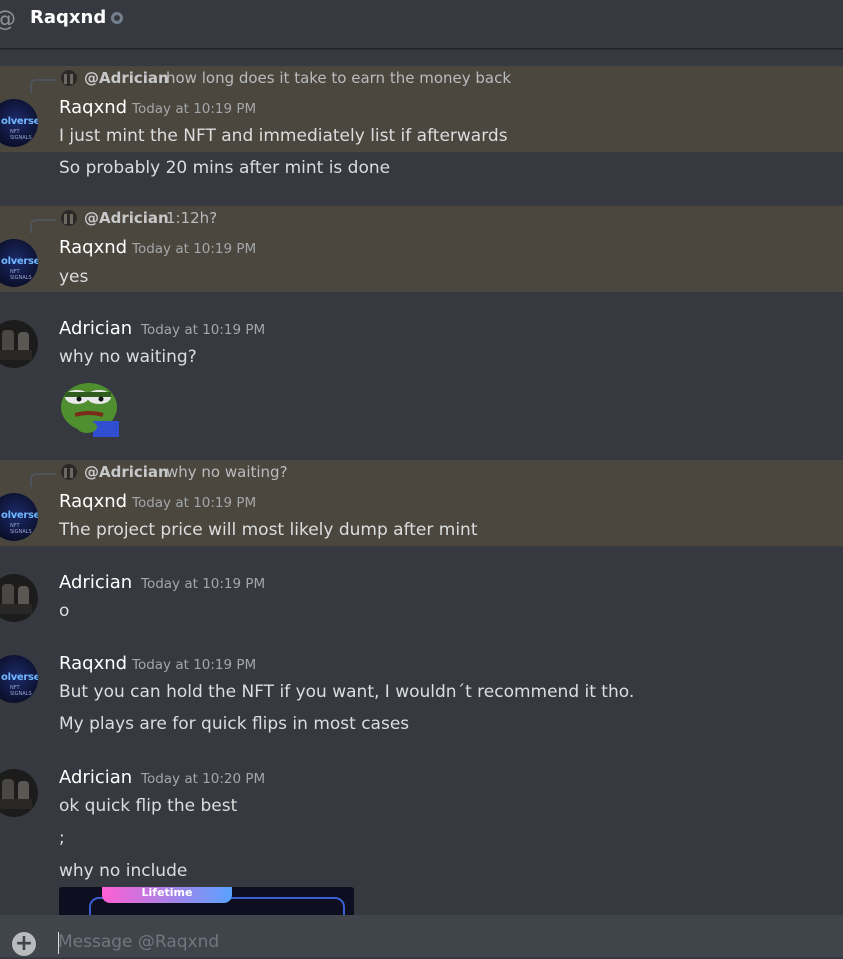  Describe the element at coordinates (350, 474) in the screenshot. I see `reply-reference: @Adrician why no waiting?` at that location.